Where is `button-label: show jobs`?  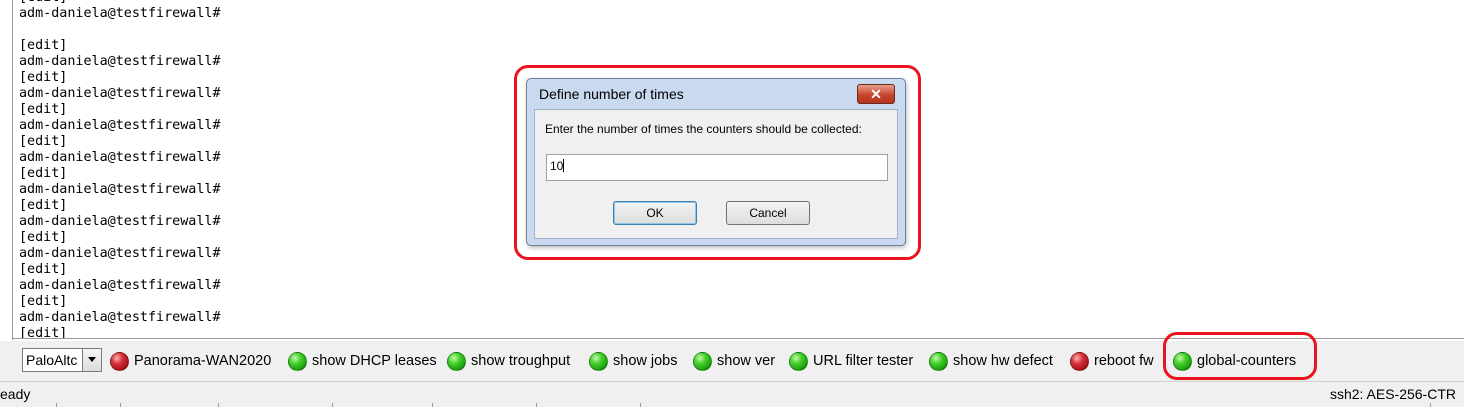 button-label: show jobs is located at coordinates (645, 361).